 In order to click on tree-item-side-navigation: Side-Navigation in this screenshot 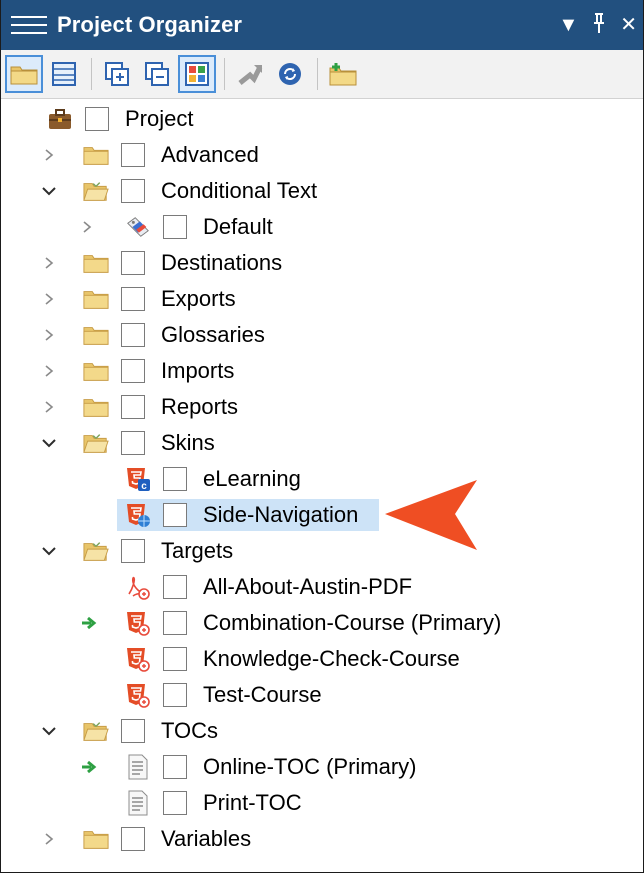, I will do `click(321, 515)`.